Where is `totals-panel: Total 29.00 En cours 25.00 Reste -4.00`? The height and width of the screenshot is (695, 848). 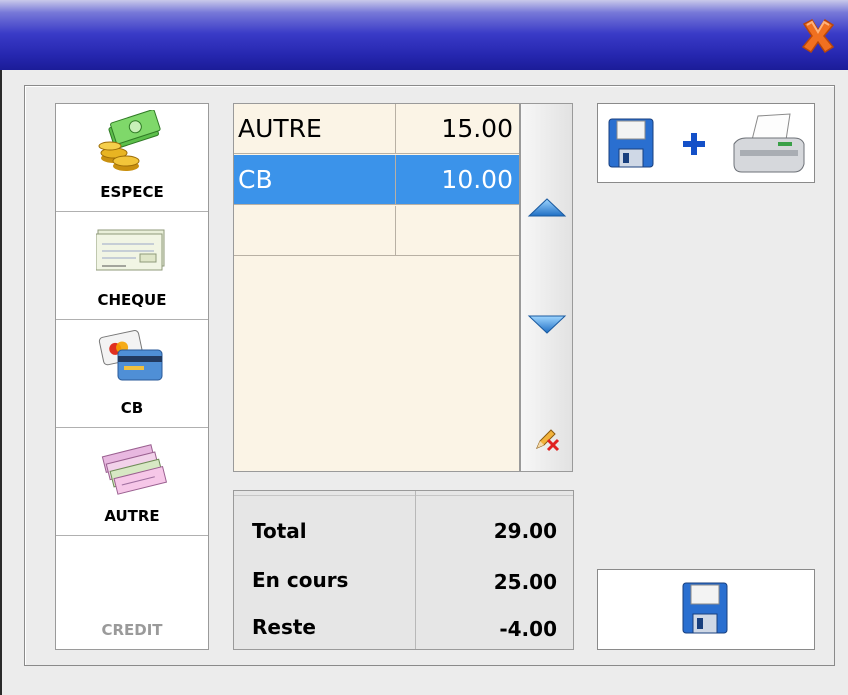
totals-panel: Total 29.00 En cours 25.00 Reste -4.00 is located at coordinates (403, 570).